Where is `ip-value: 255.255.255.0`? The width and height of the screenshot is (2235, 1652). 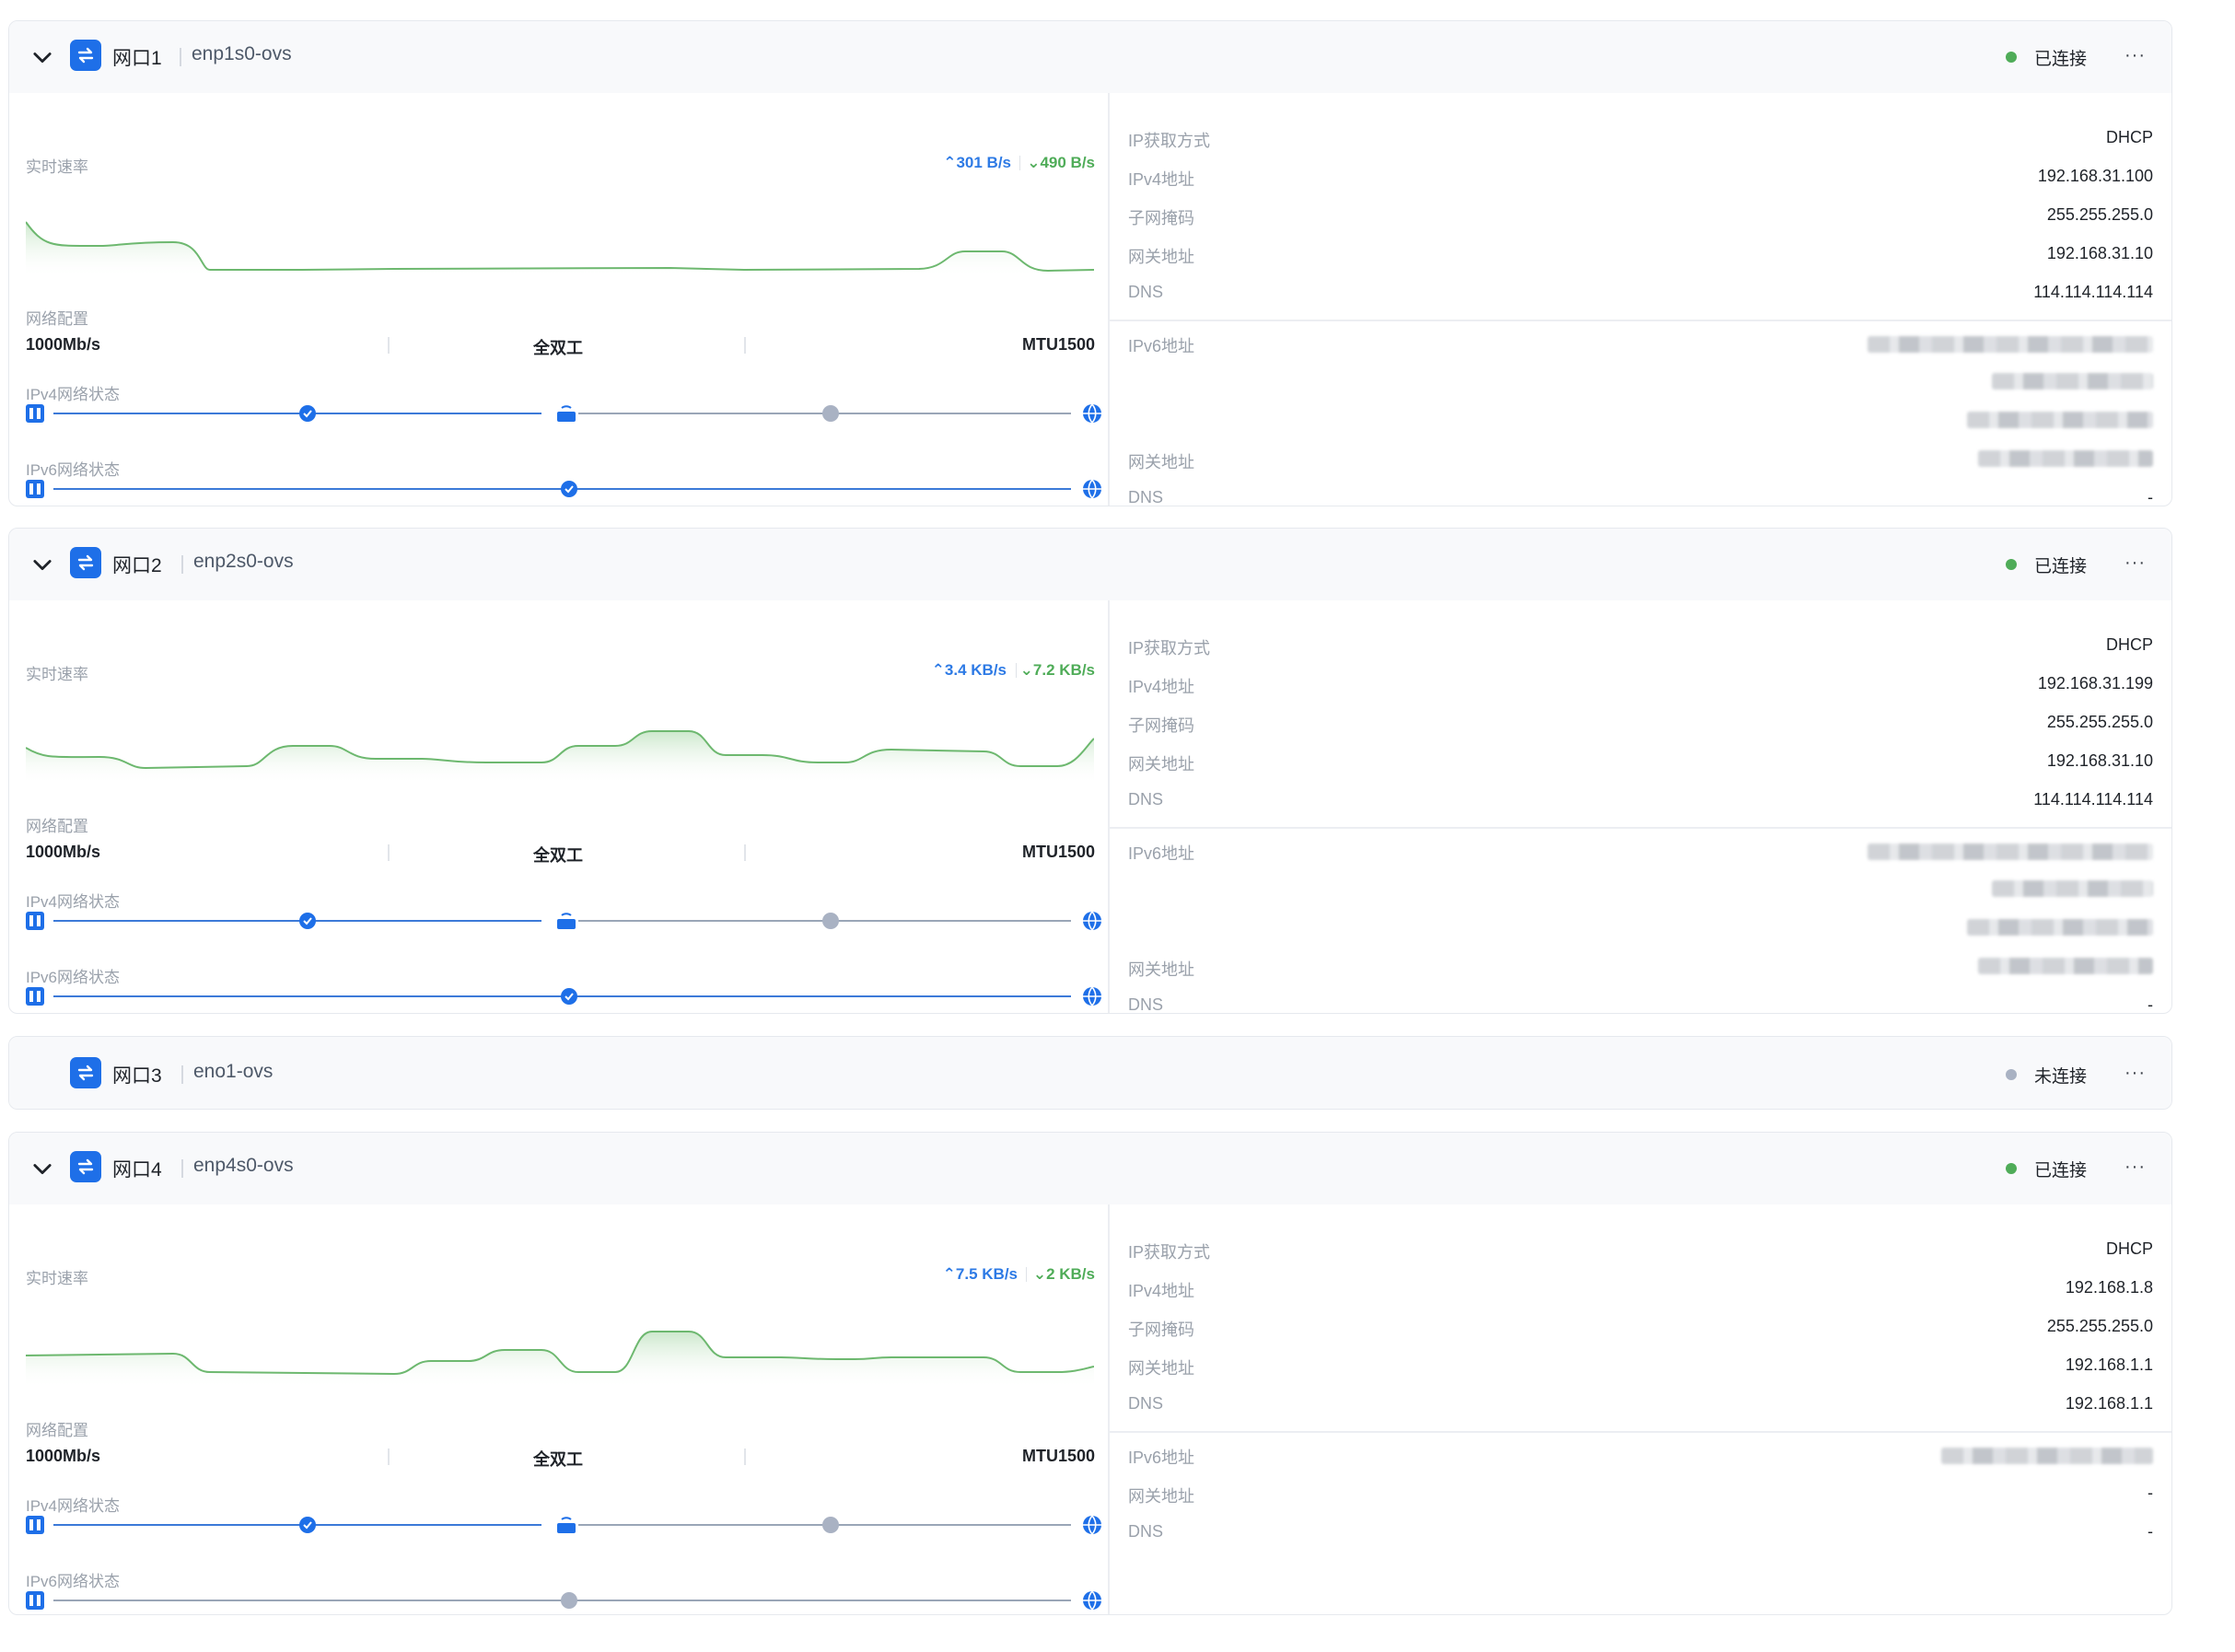 ip-value: 255.255.255.0 is located at coordinates (2099, 214).